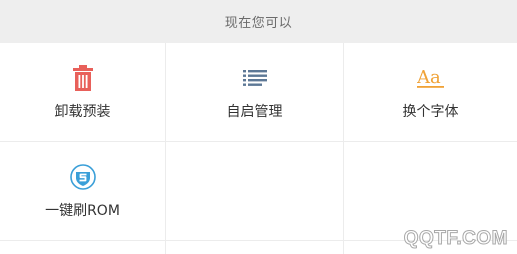  Describe the element at coordinates (82, 112) in the screenshot. I see `uninstall-preinstalled-label: 卸载预装` at that location.